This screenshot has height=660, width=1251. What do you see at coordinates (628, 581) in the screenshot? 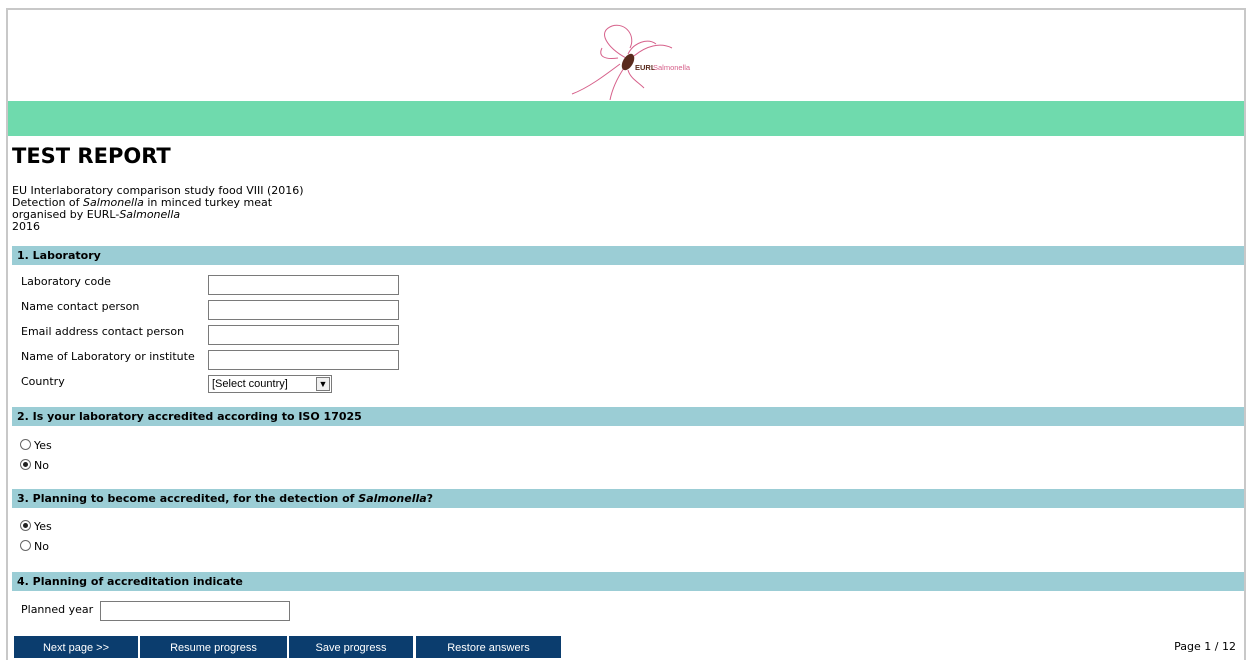
I see `section-4-heading: 4. Planning of accreditation indicate` at bounding box center [628, 581].